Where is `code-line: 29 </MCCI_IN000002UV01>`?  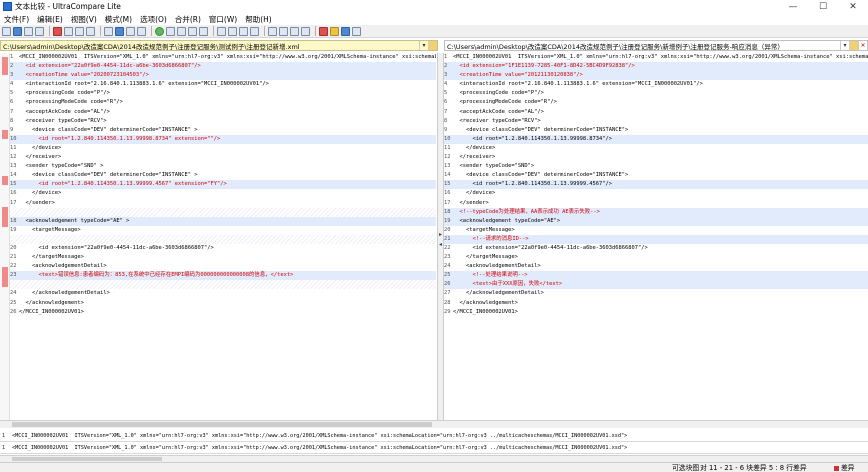
code-line: 29 </MCCI_IN000002UV01> is located at coordinates (656, 312).